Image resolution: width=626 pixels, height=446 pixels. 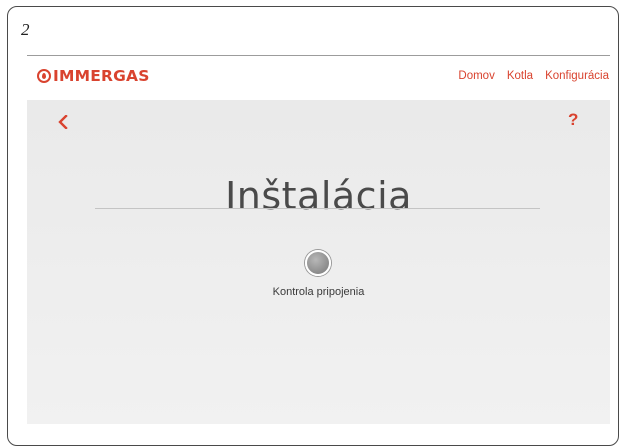 I want to click on nav-item-domov: Domov, so click(x=476, y=76).